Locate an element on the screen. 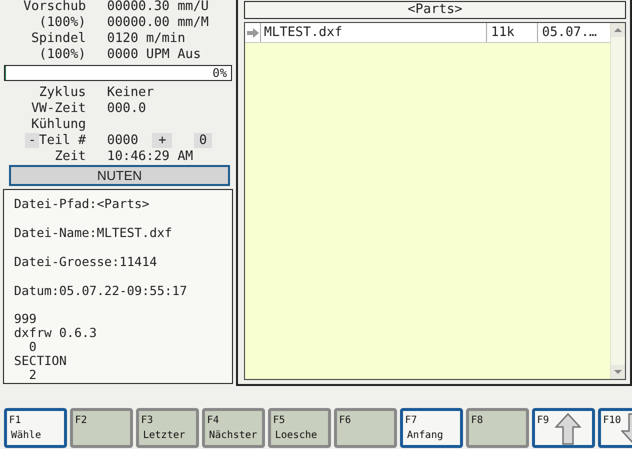  preview-line: SECTION is located at coordinates (41, 361).